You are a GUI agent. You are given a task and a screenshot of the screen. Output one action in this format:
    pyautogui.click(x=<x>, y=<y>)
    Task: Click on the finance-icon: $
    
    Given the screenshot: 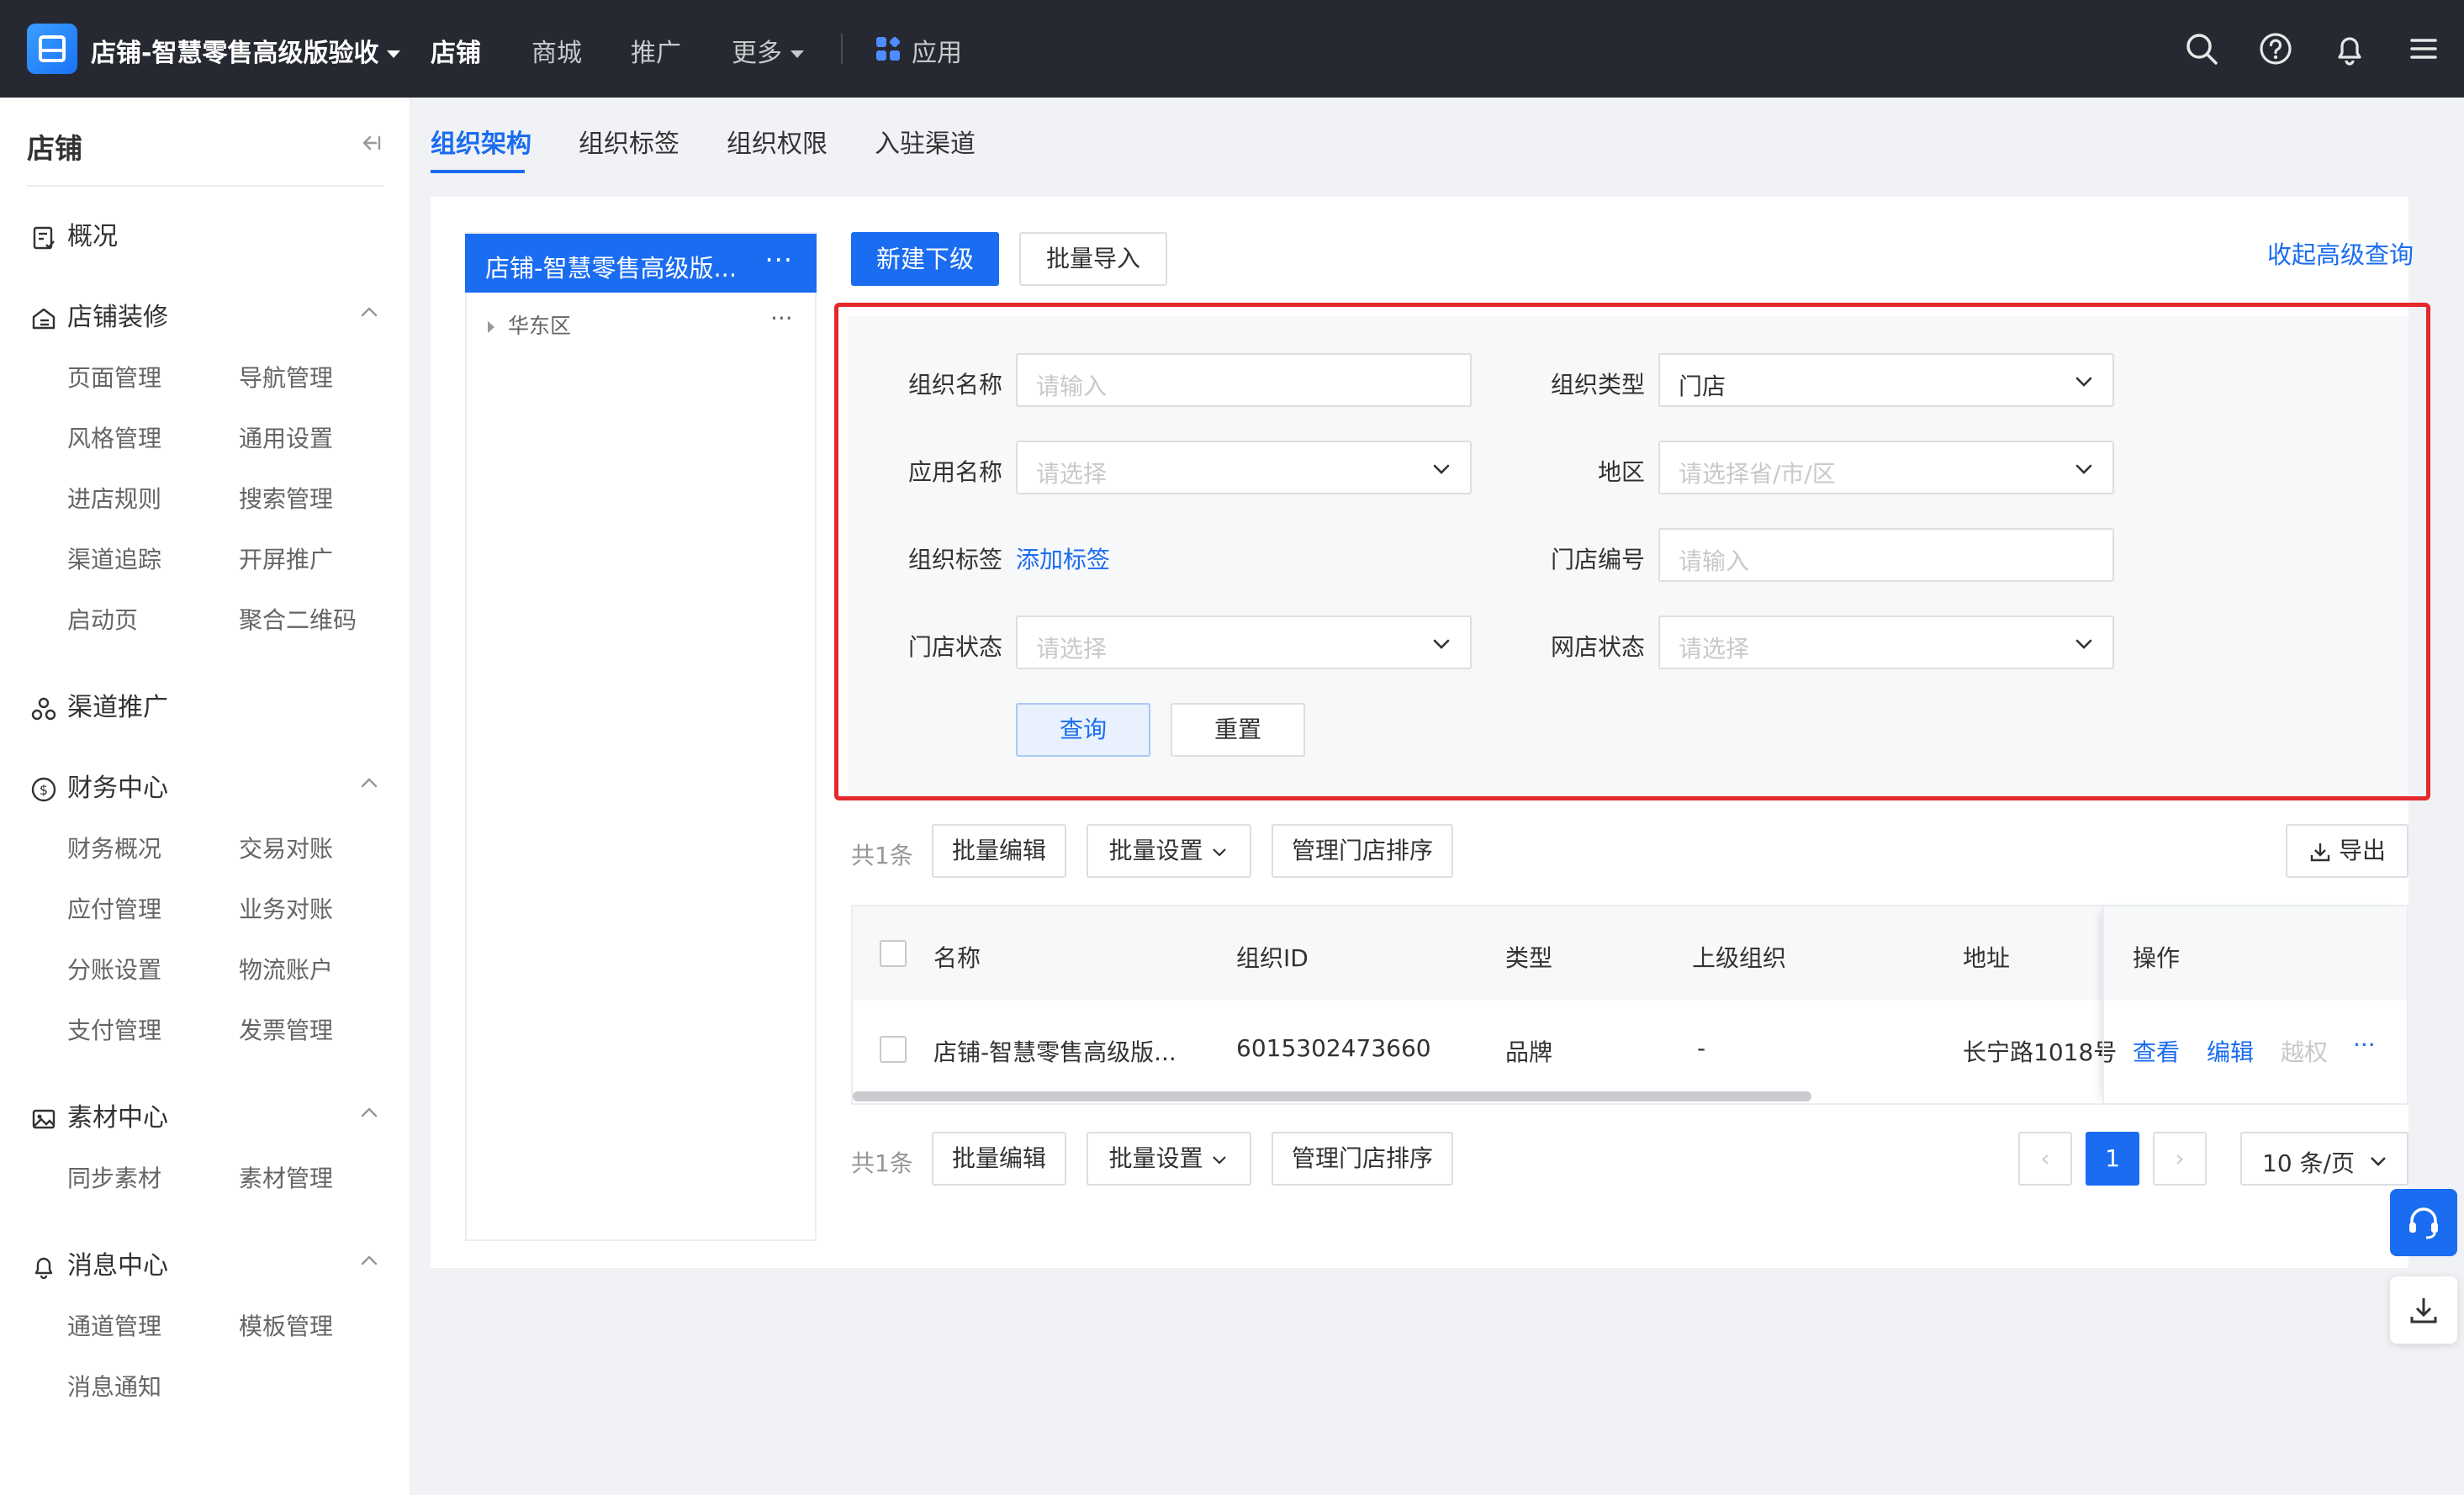 What is the action you would take?
    pyautogui.click(x=43, y=789)
    